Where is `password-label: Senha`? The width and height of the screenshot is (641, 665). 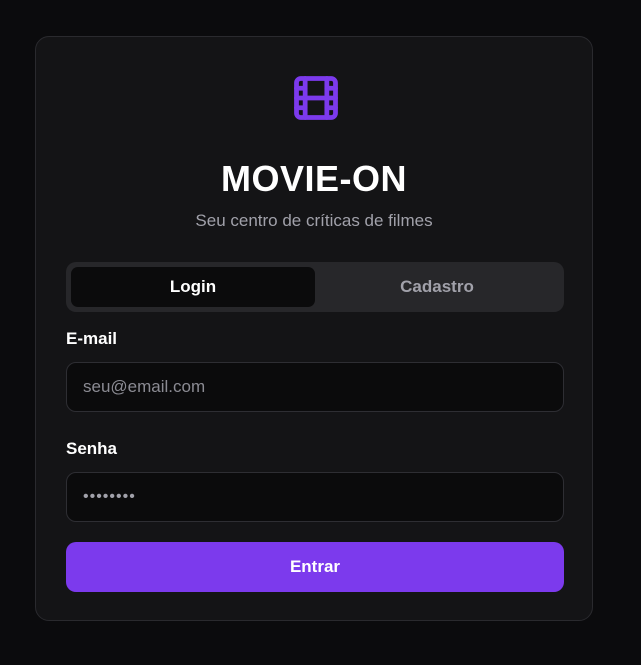 password-label: Senha is located at coordinates (92, 448).